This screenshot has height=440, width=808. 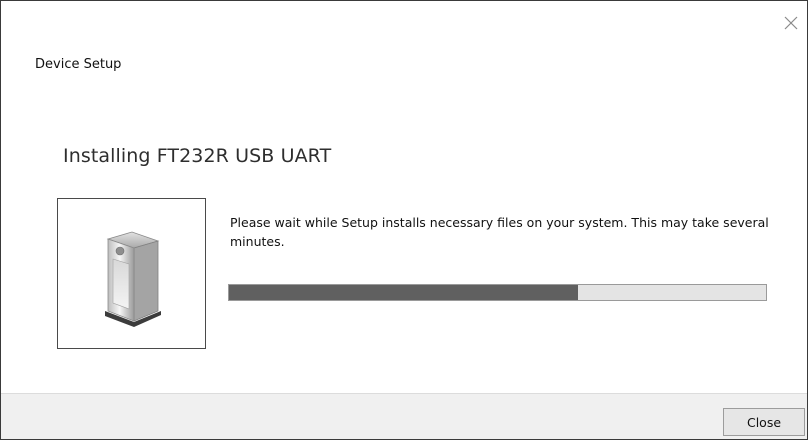 I want to click on device-image-frame, so click(x=131, y=273).